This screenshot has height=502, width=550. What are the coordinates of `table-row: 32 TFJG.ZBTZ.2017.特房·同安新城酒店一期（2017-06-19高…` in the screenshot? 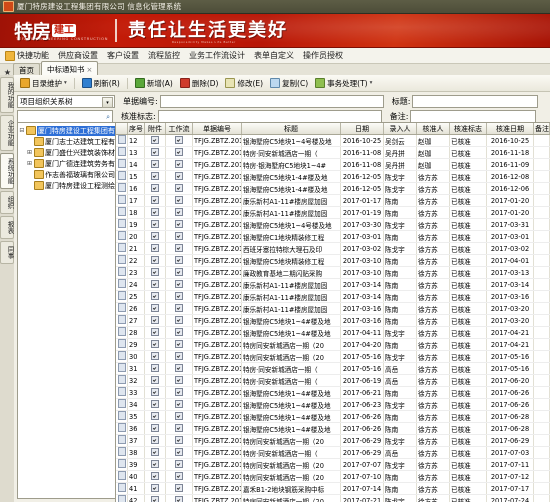 It's located at (333, 380).